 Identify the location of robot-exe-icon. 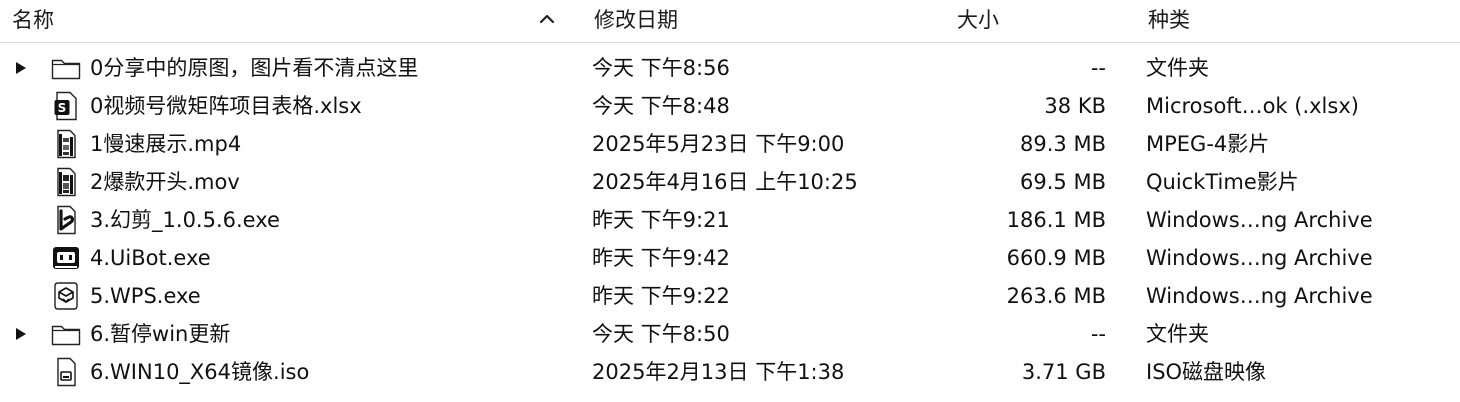
(66, 258).